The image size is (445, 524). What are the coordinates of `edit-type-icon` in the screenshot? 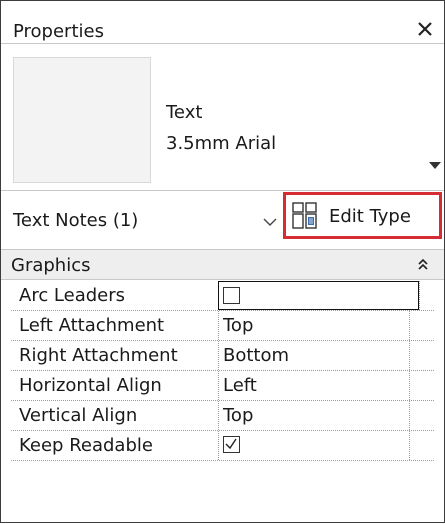 It's located at (304, 215).